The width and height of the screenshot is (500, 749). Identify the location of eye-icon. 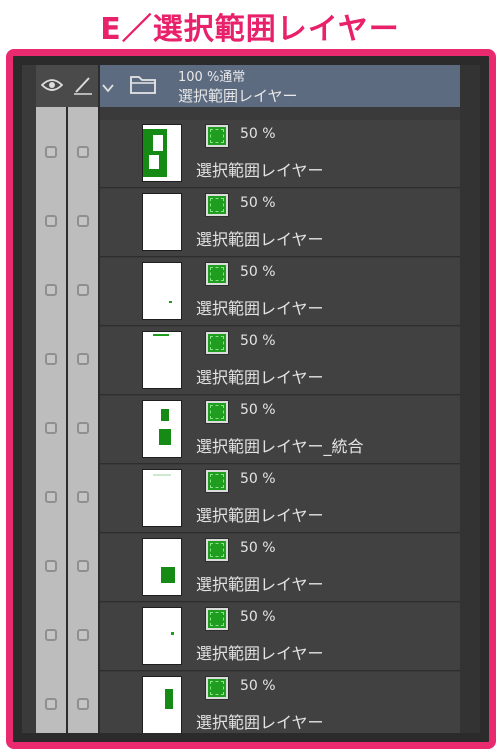
(52, 85).